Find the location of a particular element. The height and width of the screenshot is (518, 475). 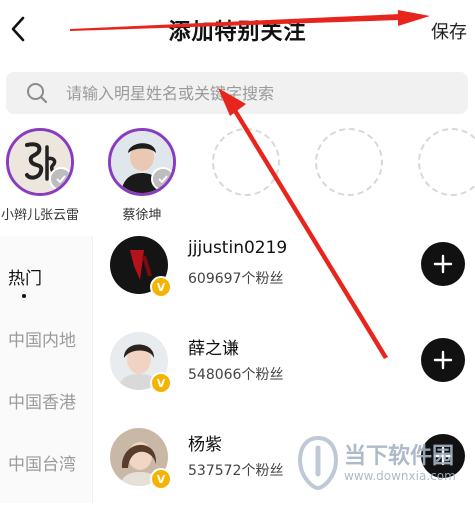

watermark-url: www.downxia.com is located at coordinates (400, 476).